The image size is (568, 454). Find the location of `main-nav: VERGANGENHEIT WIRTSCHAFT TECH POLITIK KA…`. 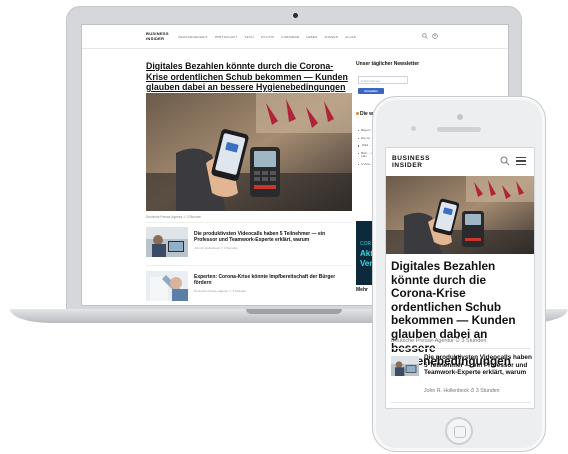

main-nav: VERGANGENHEIT WIRTSCHAFT TECH POLITIK KA… is located at coordinates (267, 37).